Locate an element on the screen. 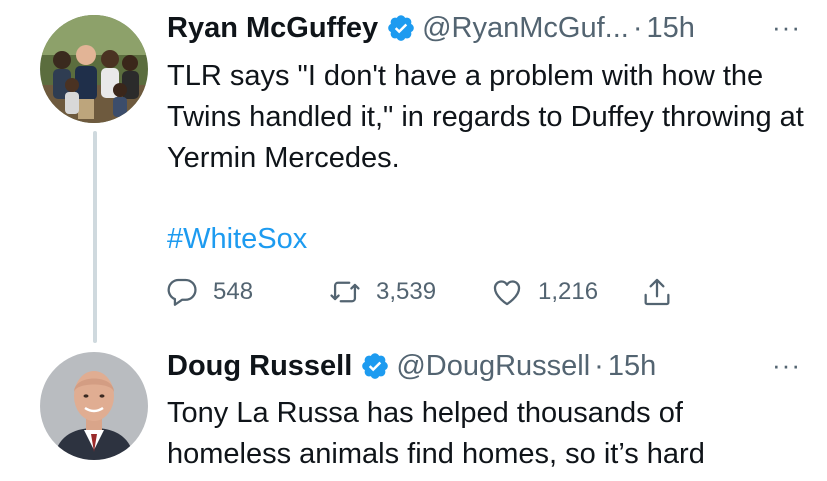 This screenshot has height=481, width=827. like-count: 1,216 is located at coordinates (568, 291).